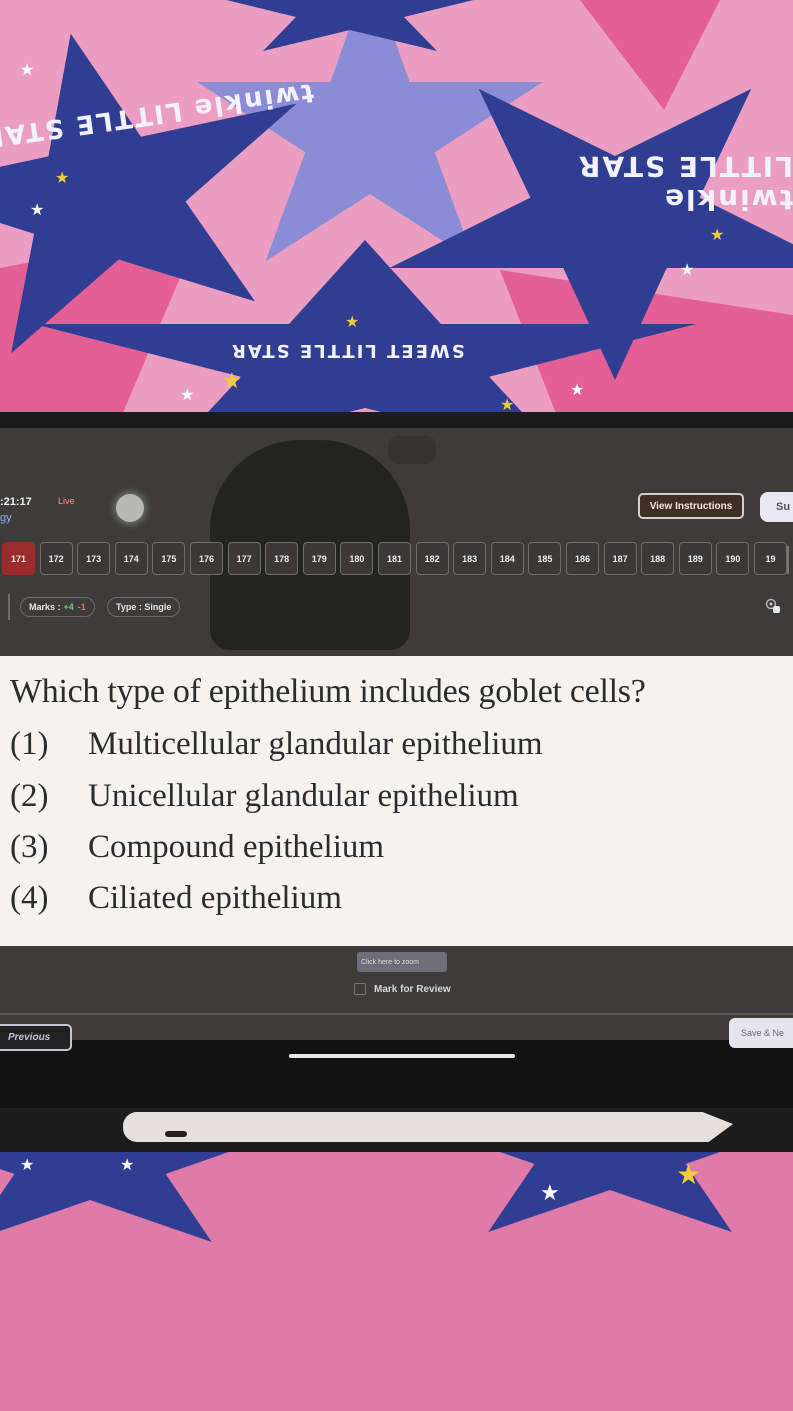  What do you see at coordinates (412, 989) in the screenshot?
I see `mark-for-review-label: Mark for Review` at bounding box center [412, 989].